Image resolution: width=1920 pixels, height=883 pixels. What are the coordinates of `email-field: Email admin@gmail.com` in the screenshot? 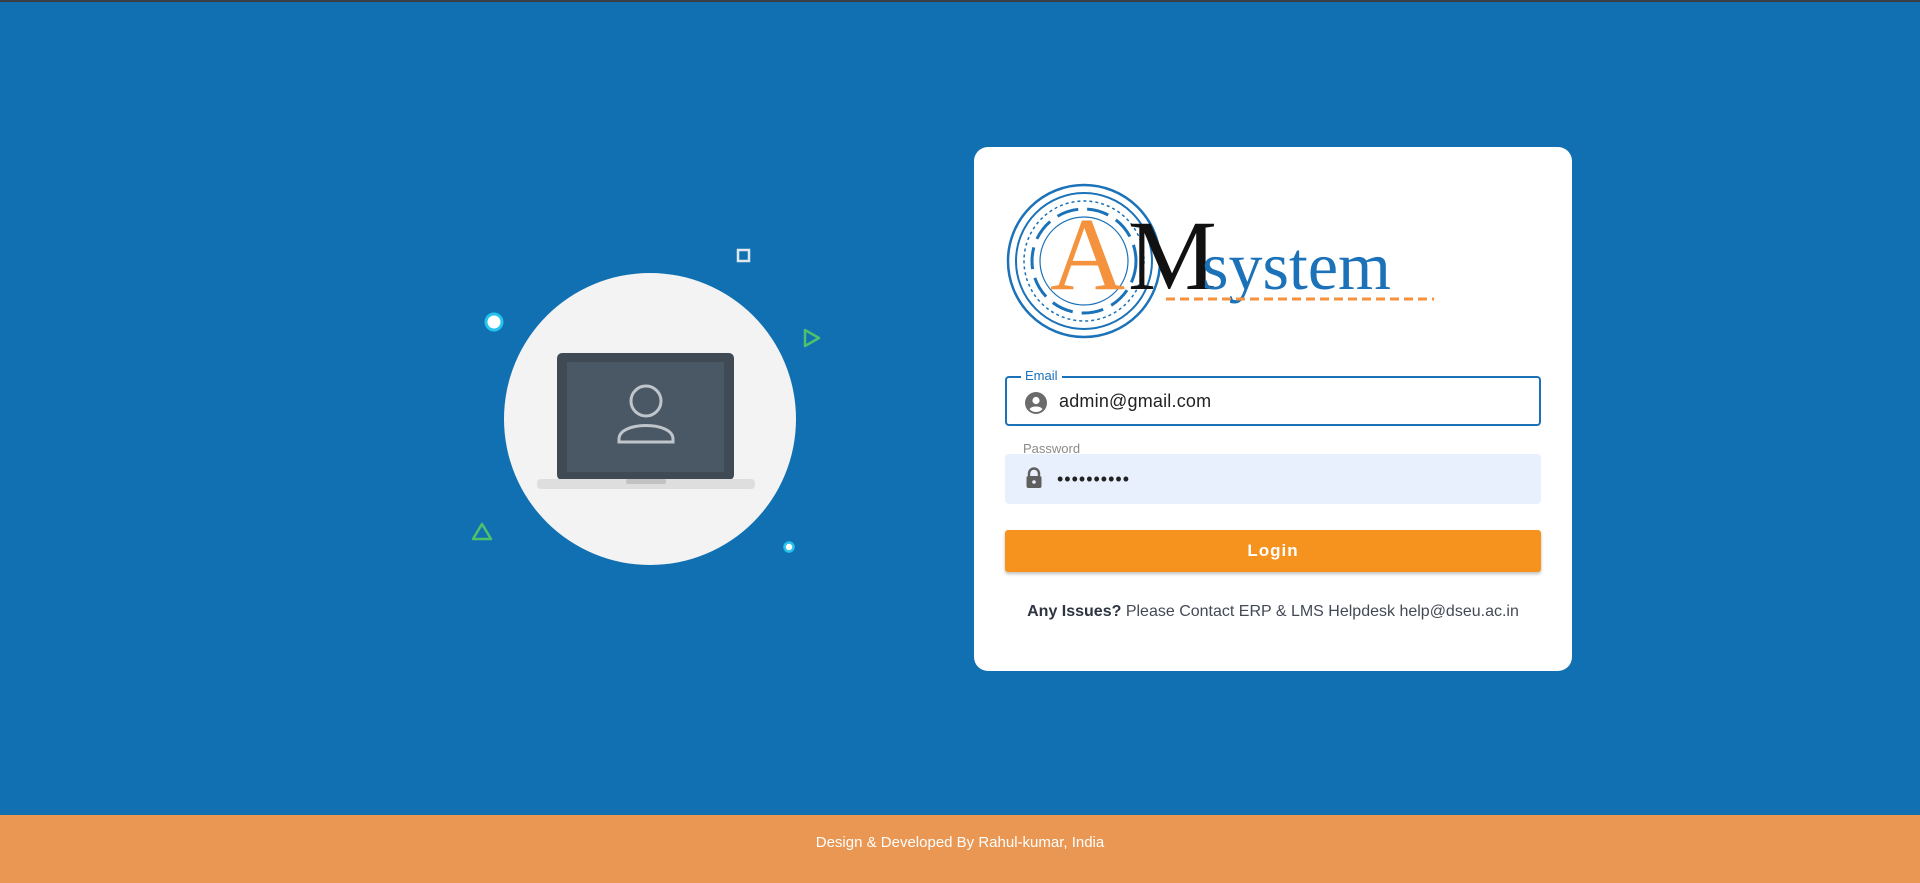 It's located at (1273, 397).